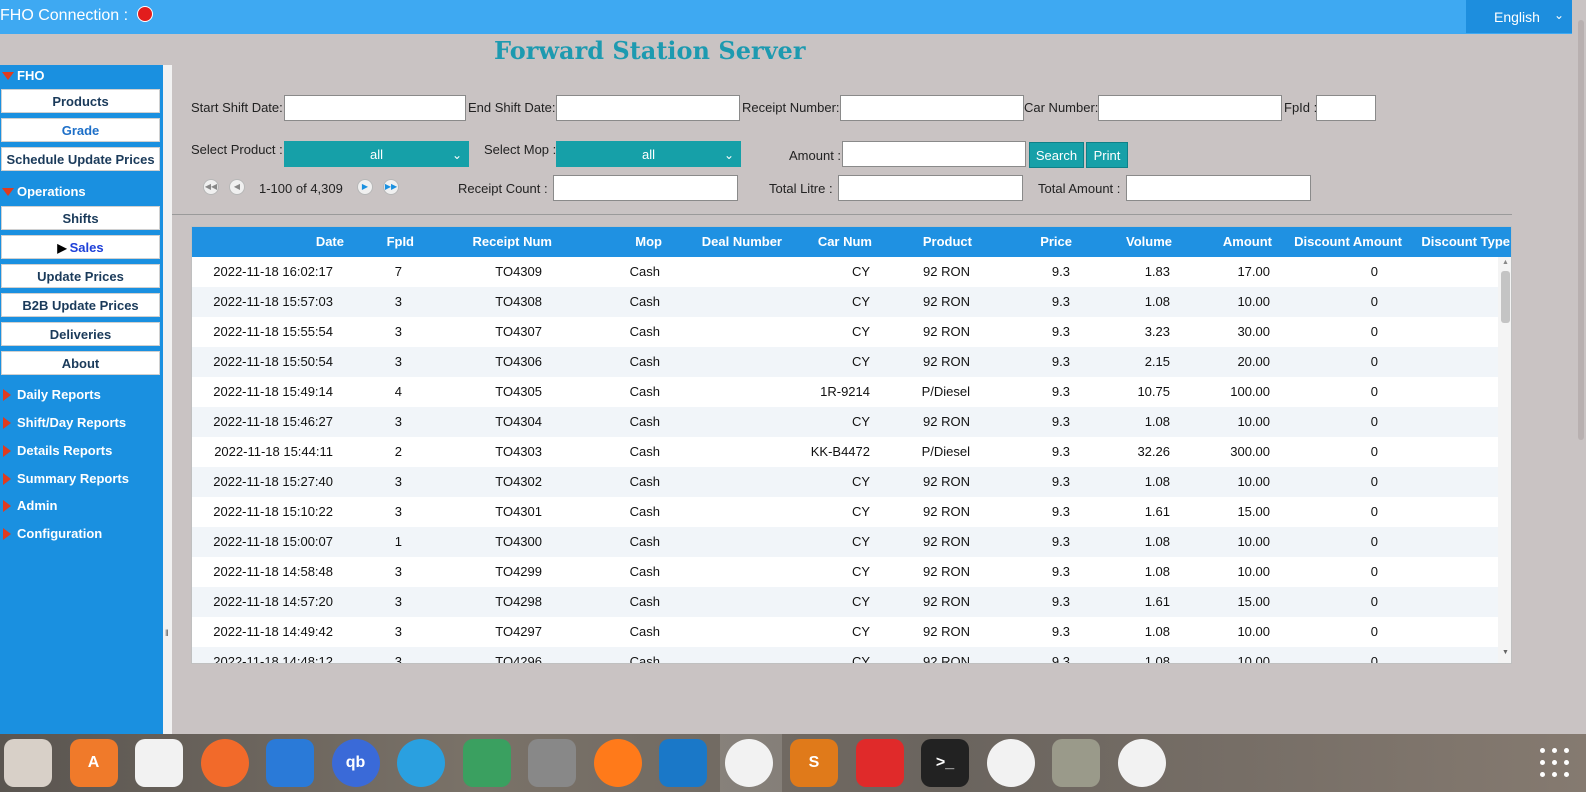  Describe the element at coordinates (355, 763) in the screenshot. I see `qbittorrent-icon: qb` at that location.